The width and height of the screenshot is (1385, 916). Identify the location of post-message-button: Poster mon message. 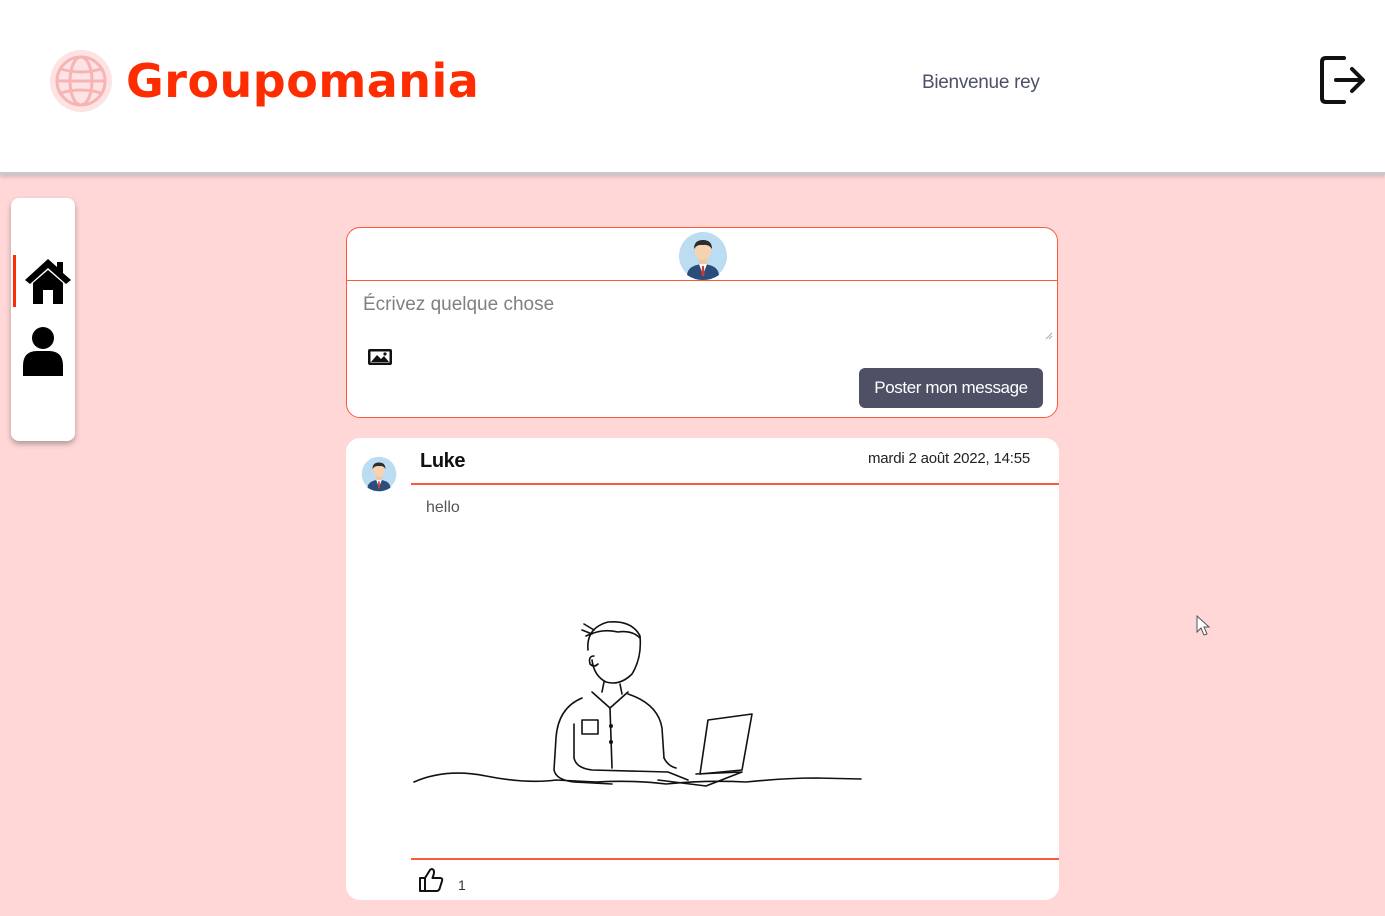
(951, 388).